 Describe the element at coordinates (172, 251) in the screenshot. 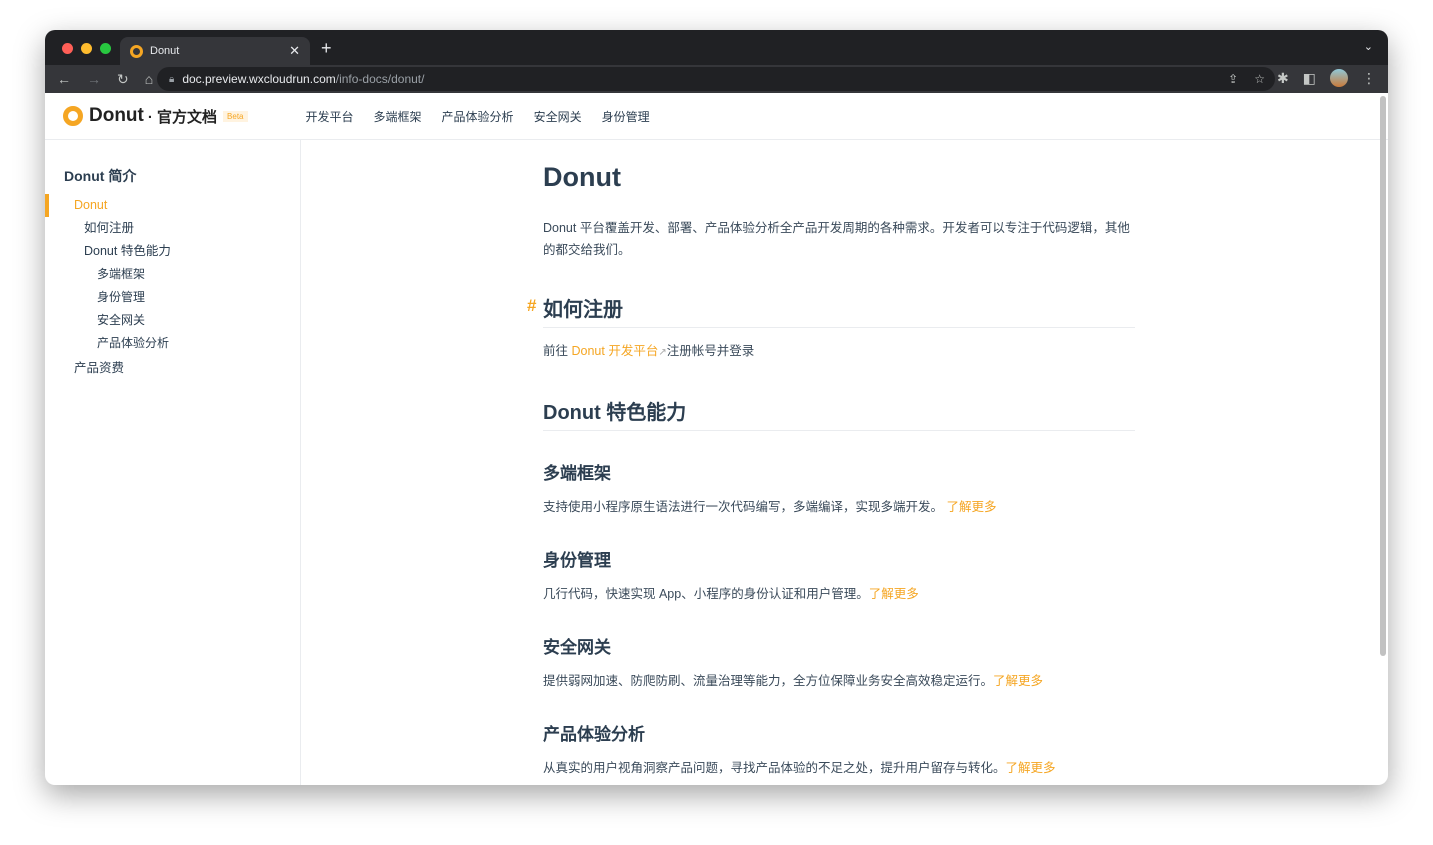

I see `sidebar-item-features: Donut 特色能力` at that location.